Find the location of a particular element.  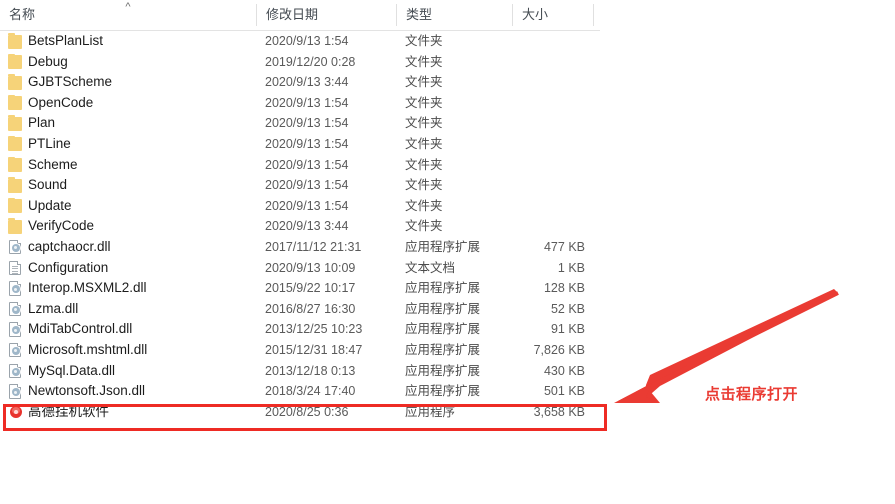

table-row: Plan 2020/9/13 1:54 文件夹 is located at coordinates (300, 123).